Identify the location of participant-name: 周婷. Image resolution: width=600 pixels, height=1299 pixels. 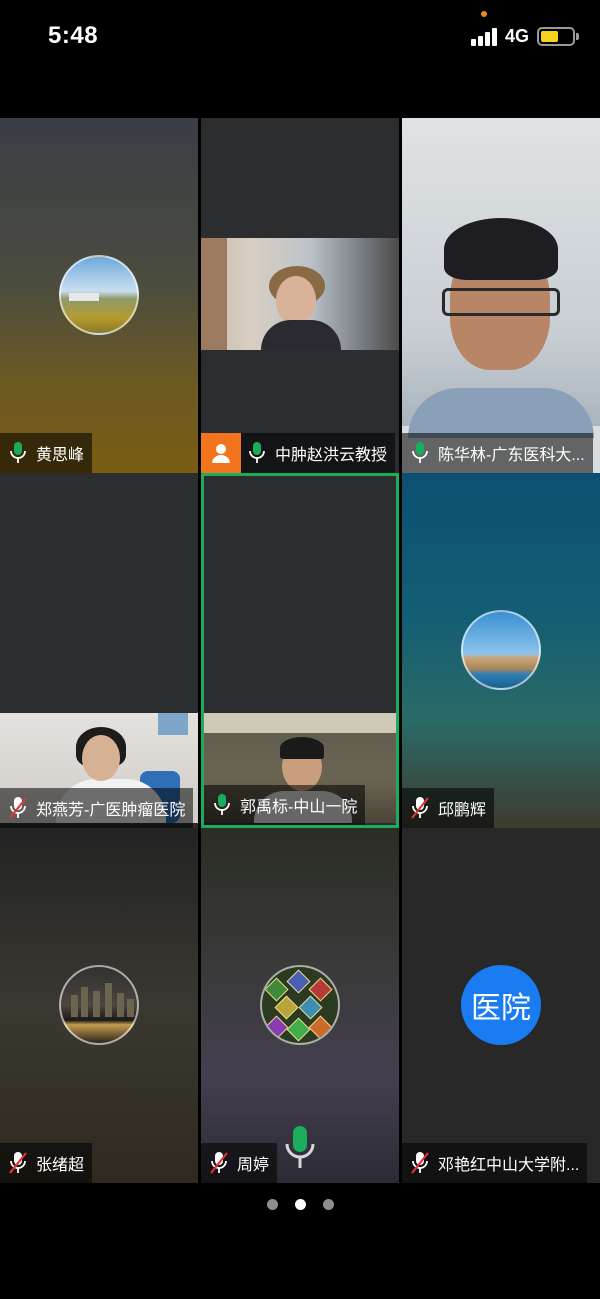
(253, 1165).